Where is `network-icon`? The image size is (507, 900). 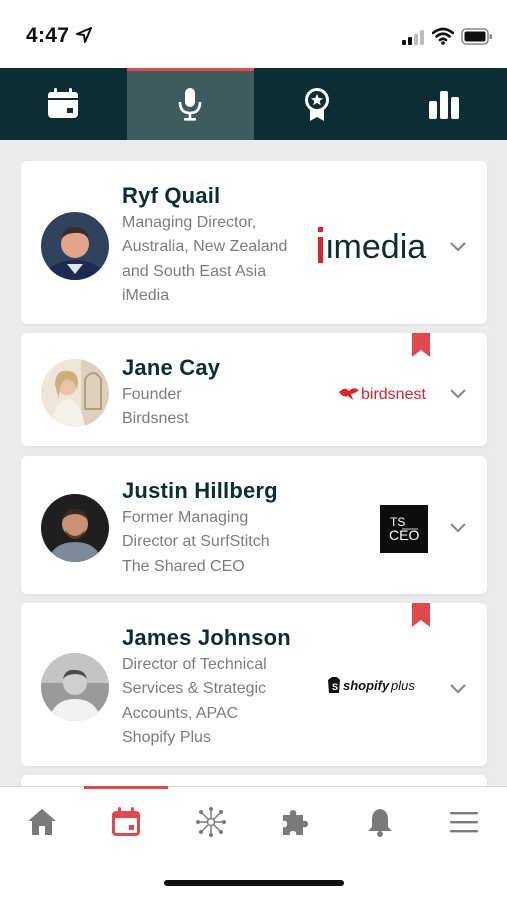 network-icon is located at coordinates (211, 822).